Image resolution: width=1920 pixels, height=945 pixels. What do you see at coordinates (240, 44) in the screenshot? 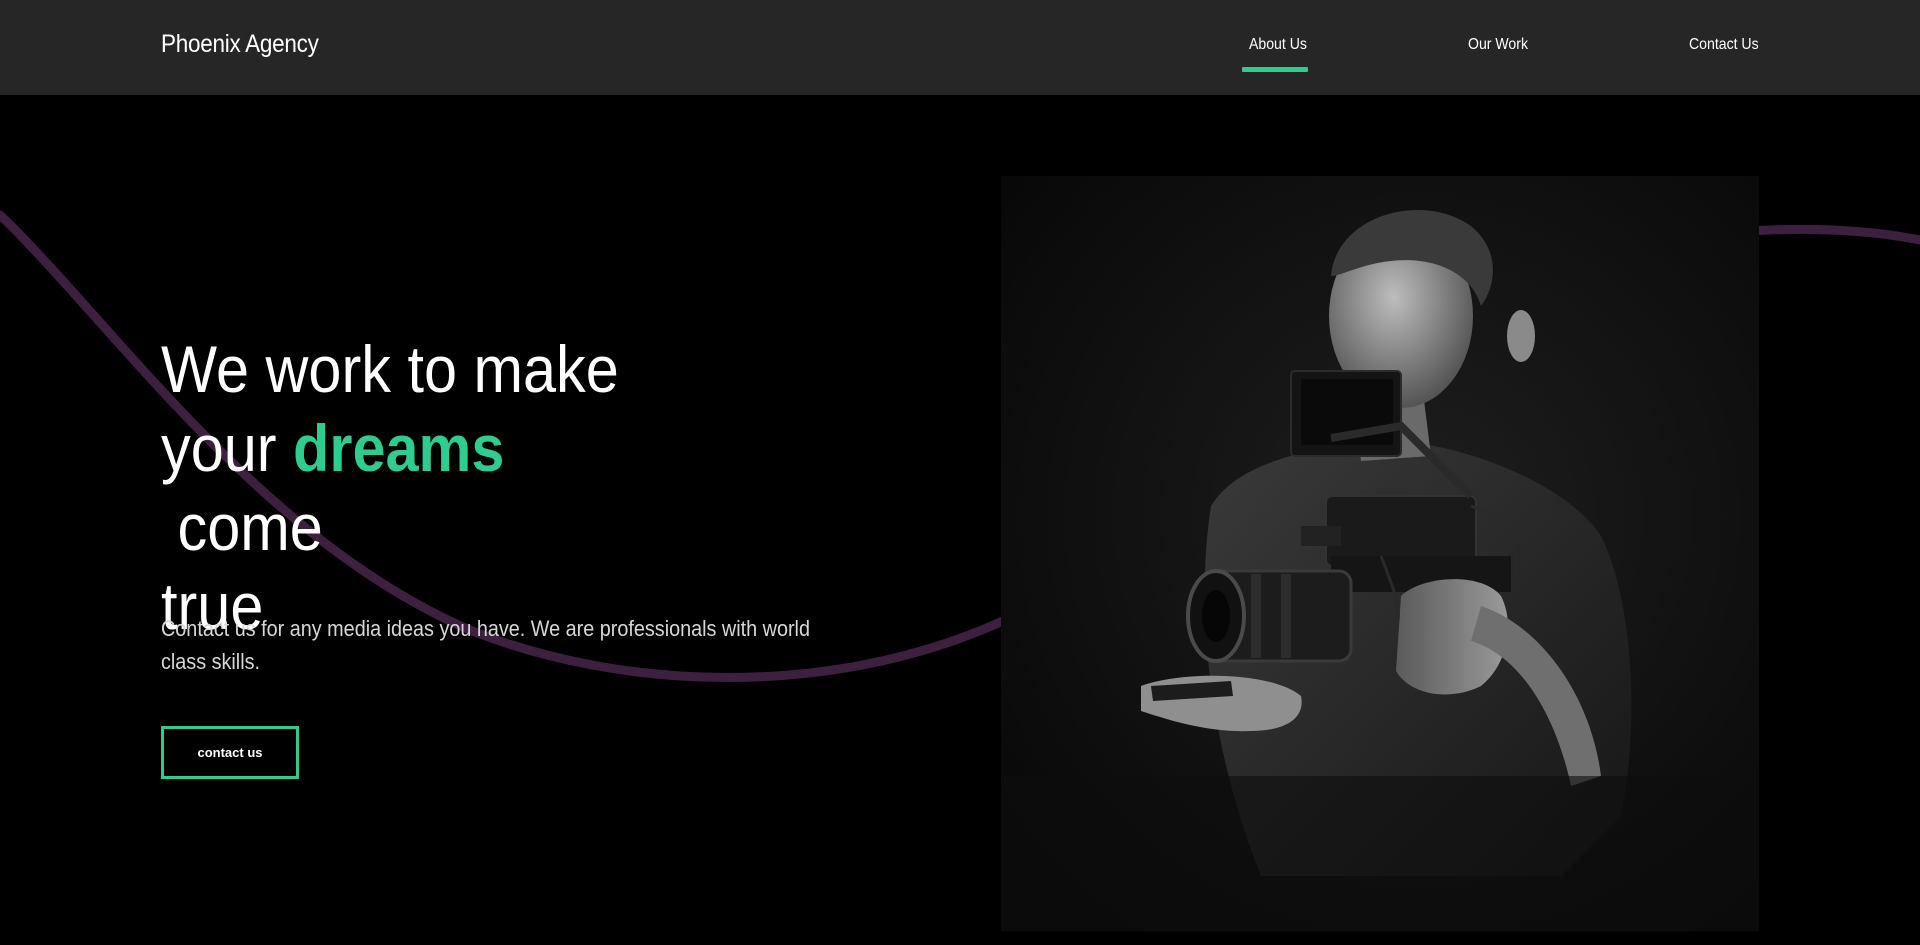
I see `site-logo: Phoenix Agency` at bounding box center [240, 44].